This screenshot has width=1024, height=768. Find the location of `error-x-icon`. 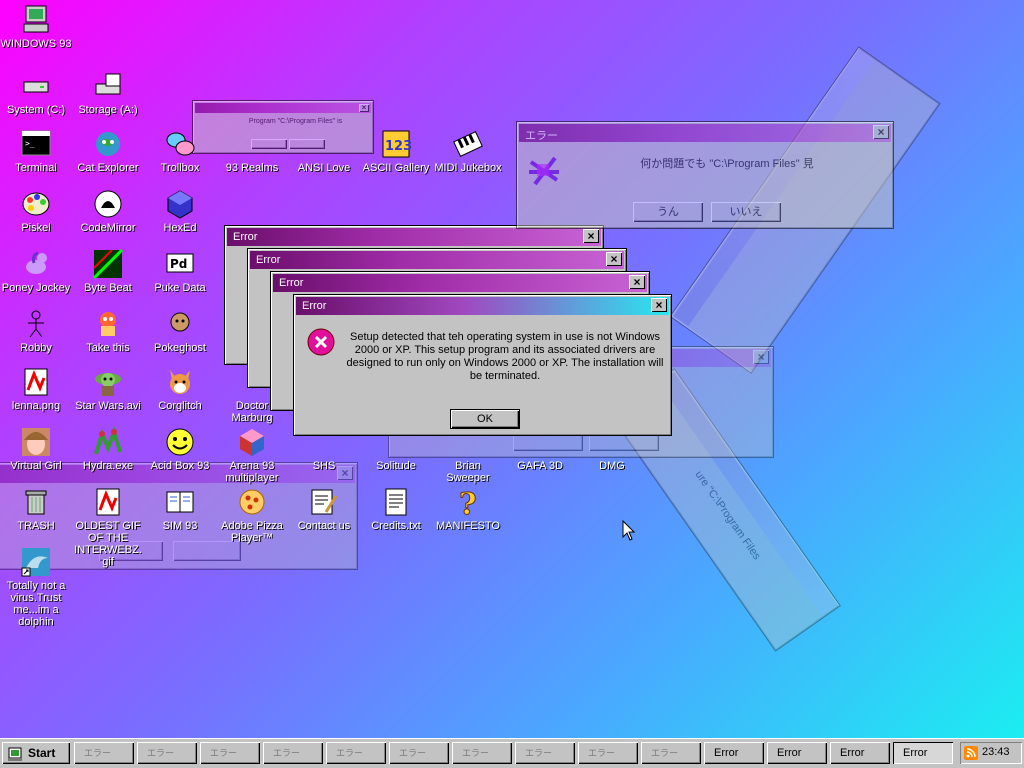

error-x-icon is located at coordinates (321, 342).